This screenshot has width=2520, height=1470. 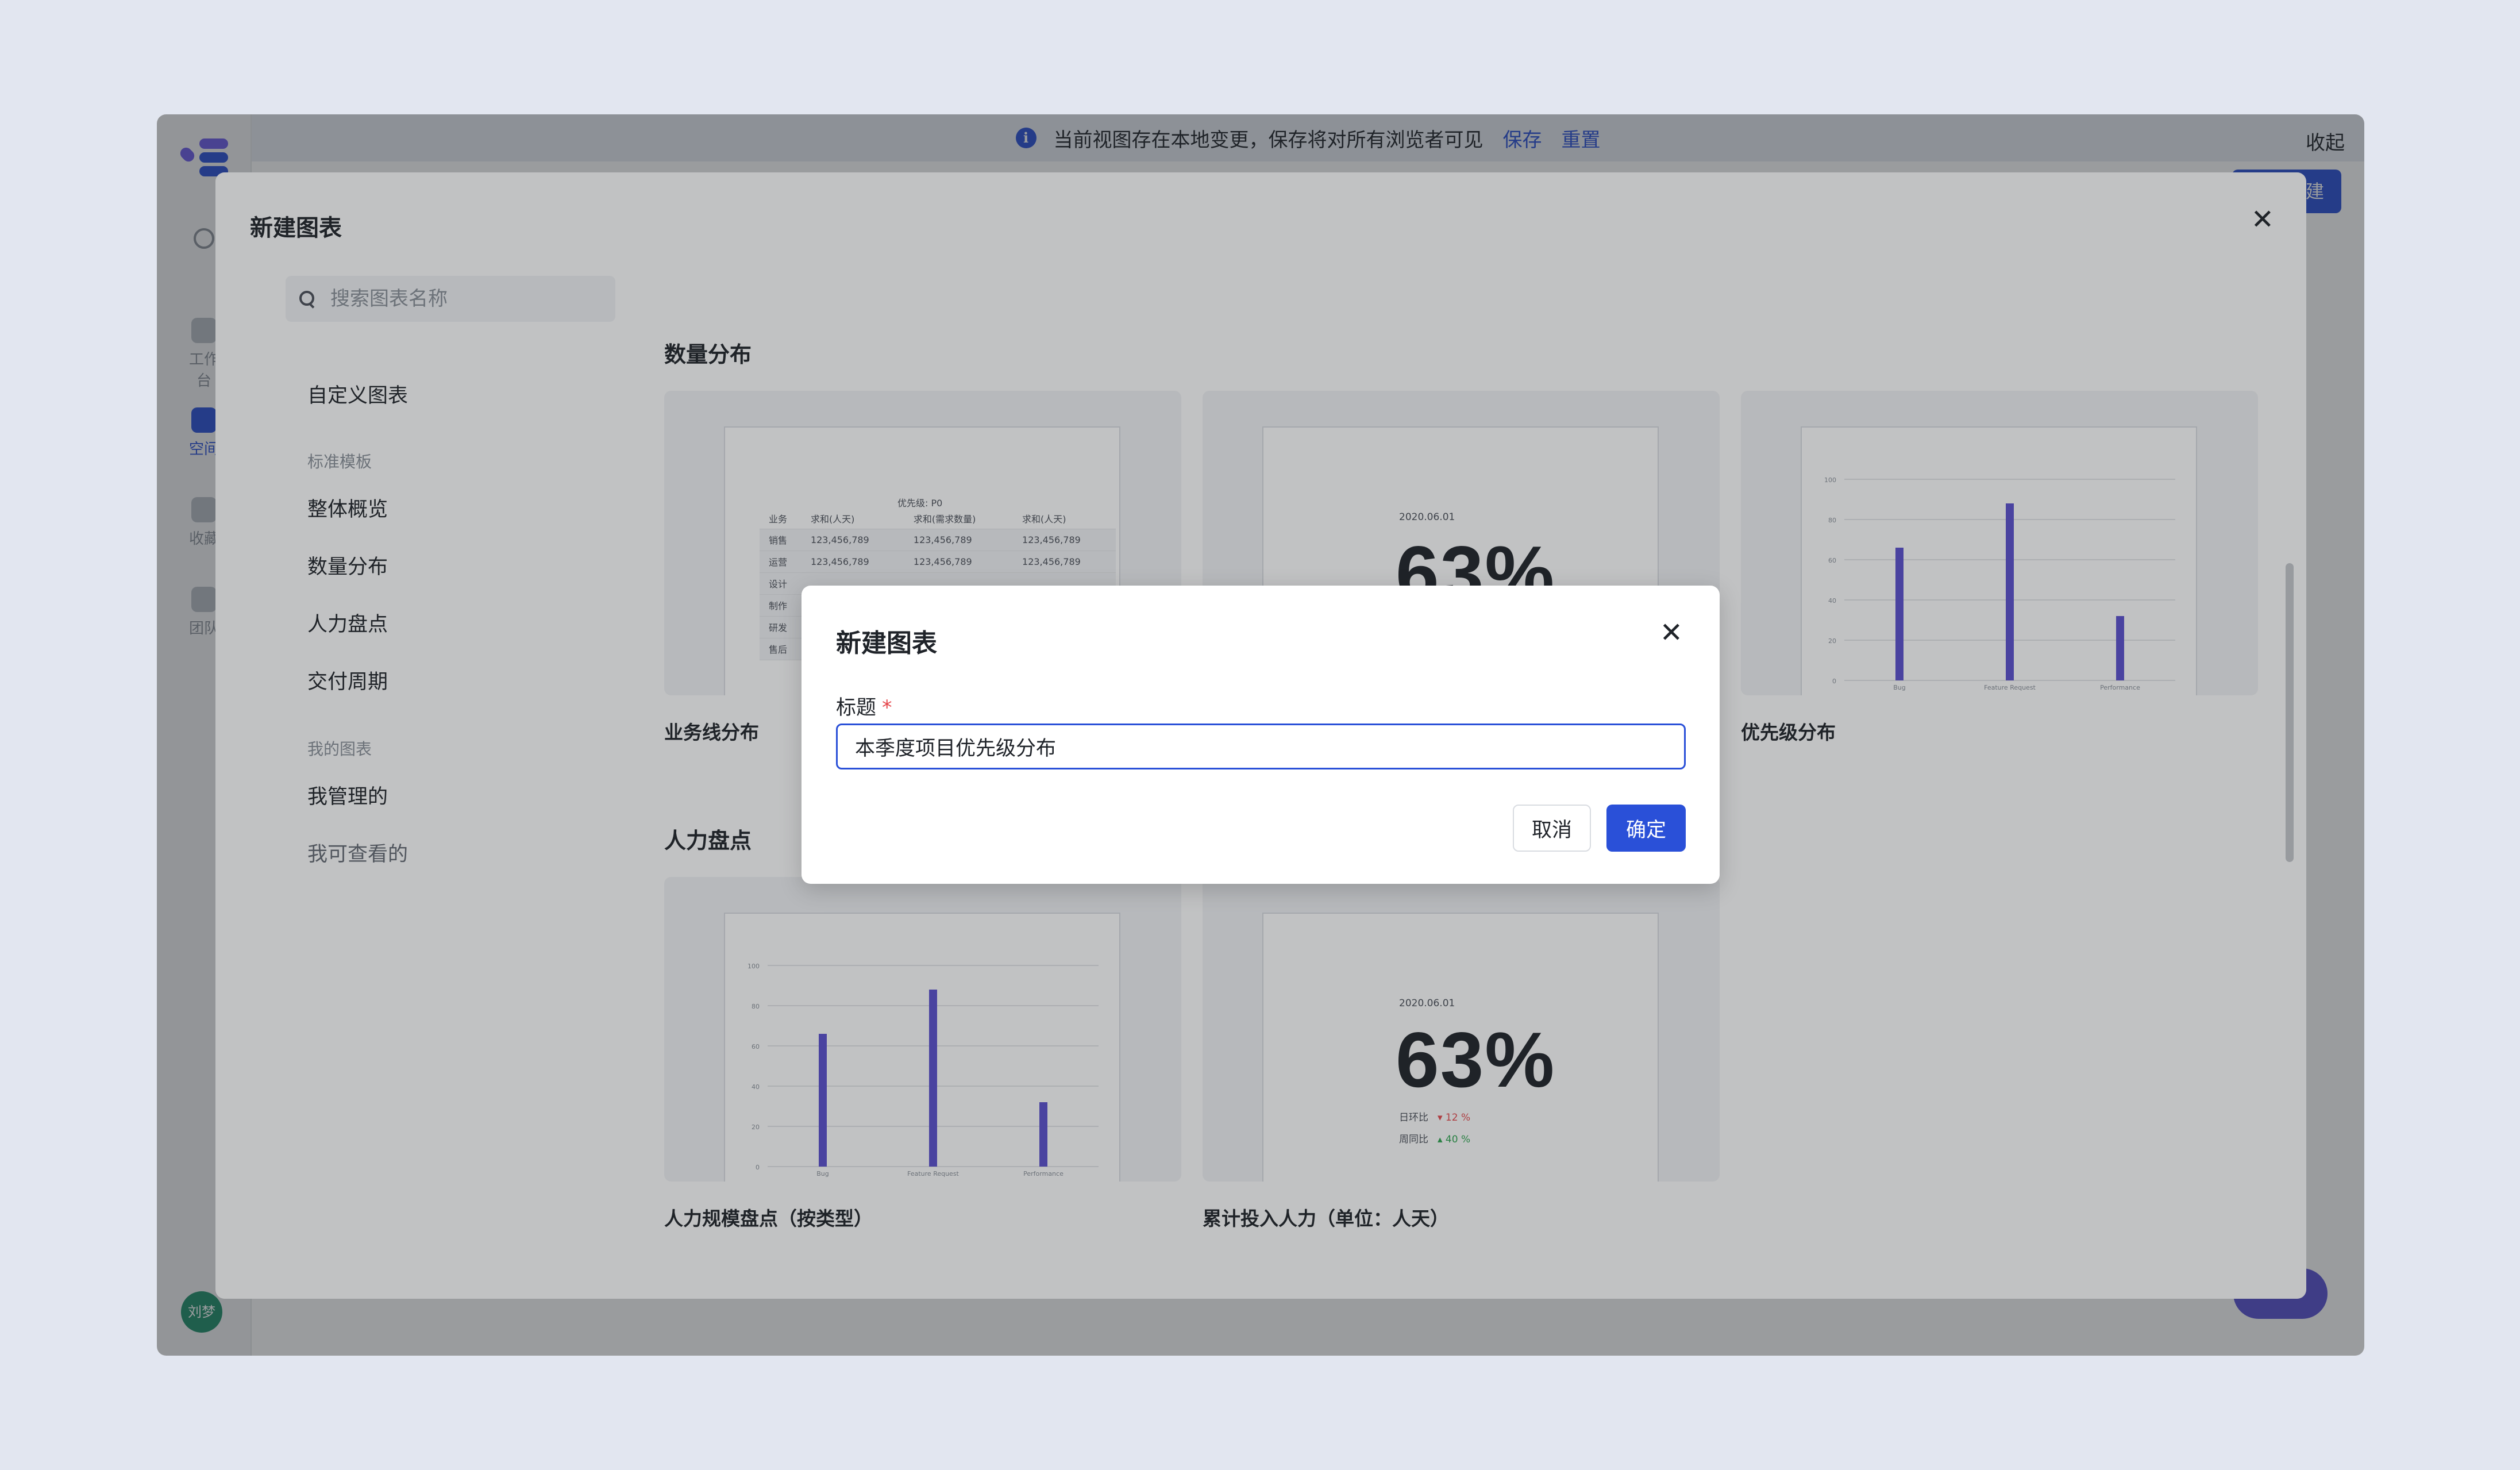 I want to click on new-chart-dialog: 新建图表 ✕ 标题* 取消 确定, so click(x=1261, y=735).